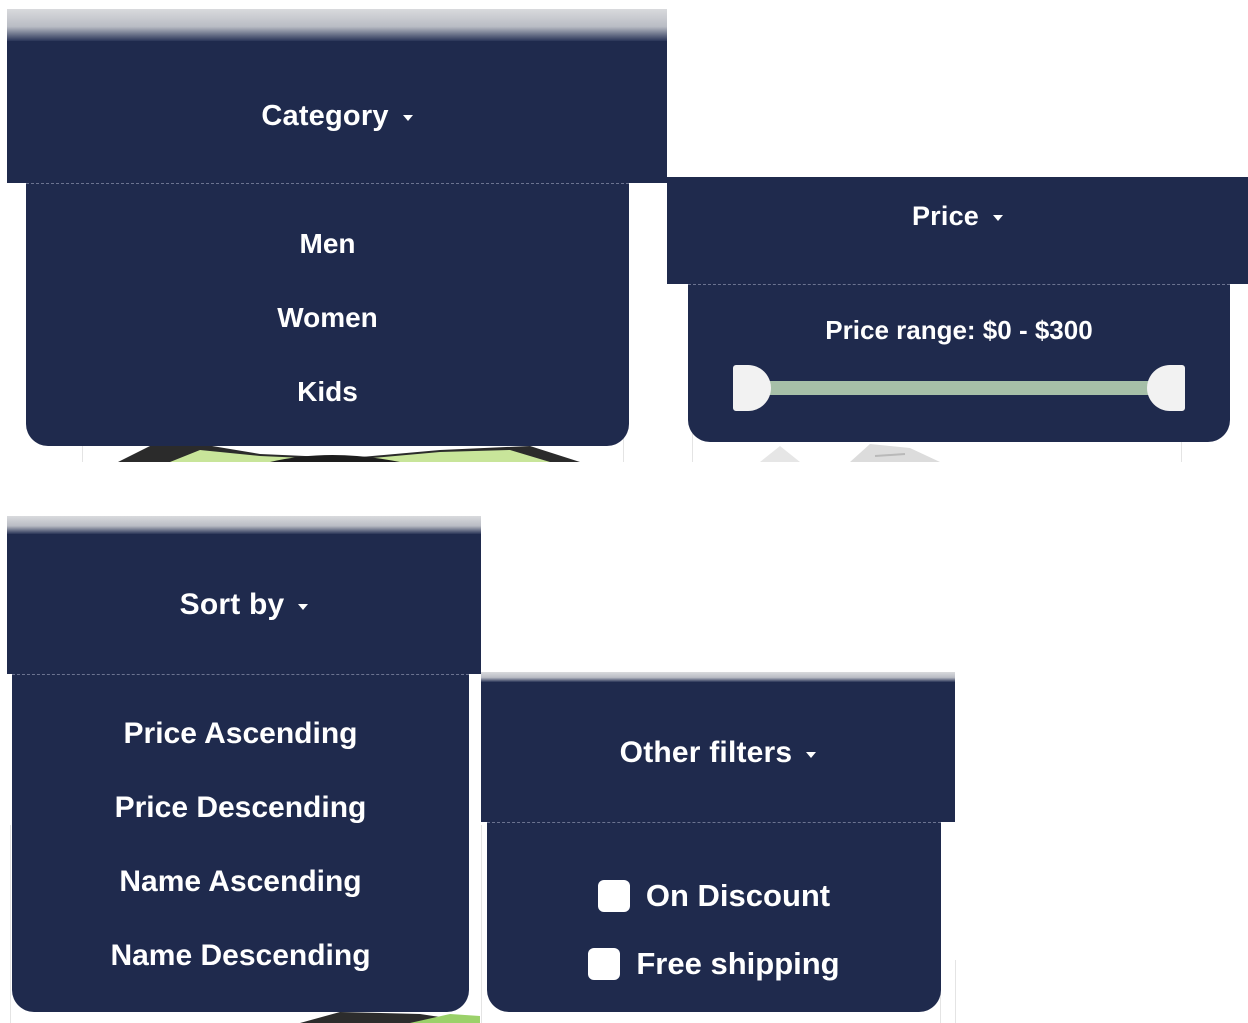 The image size is (1248, 1023). What do you see at coordinates (613, 896) in the screenshot?
I see `on-discount-checkbox` at bounding box center [613, 896].